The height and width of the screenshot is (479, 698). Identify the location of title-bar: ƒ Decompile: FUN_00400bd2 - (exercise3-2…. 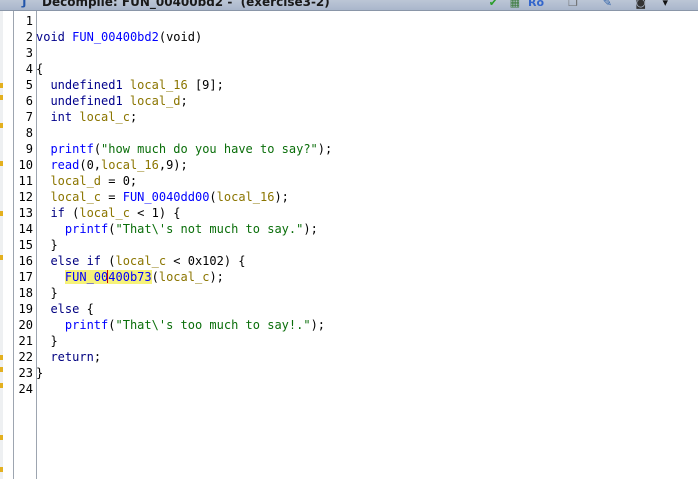
(349, 5).